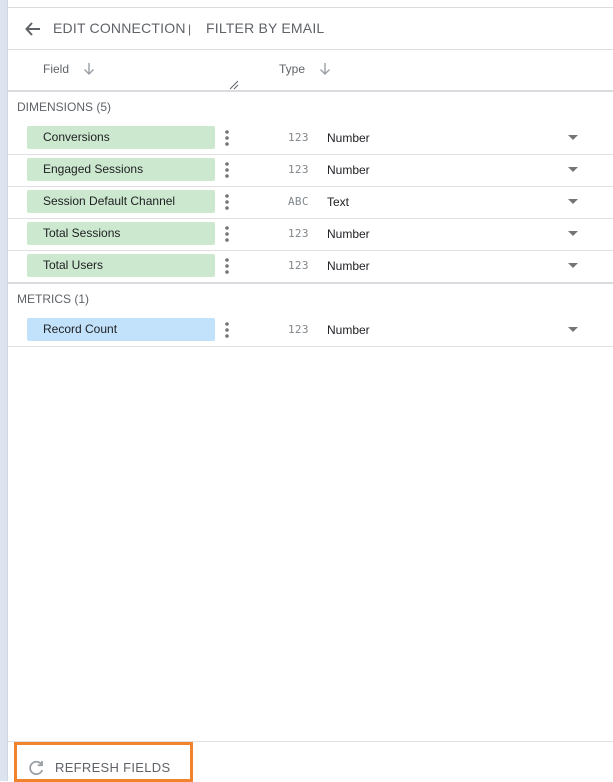 The image size is (613, 782). I want to click on type-dropdown, so click(448, 202).